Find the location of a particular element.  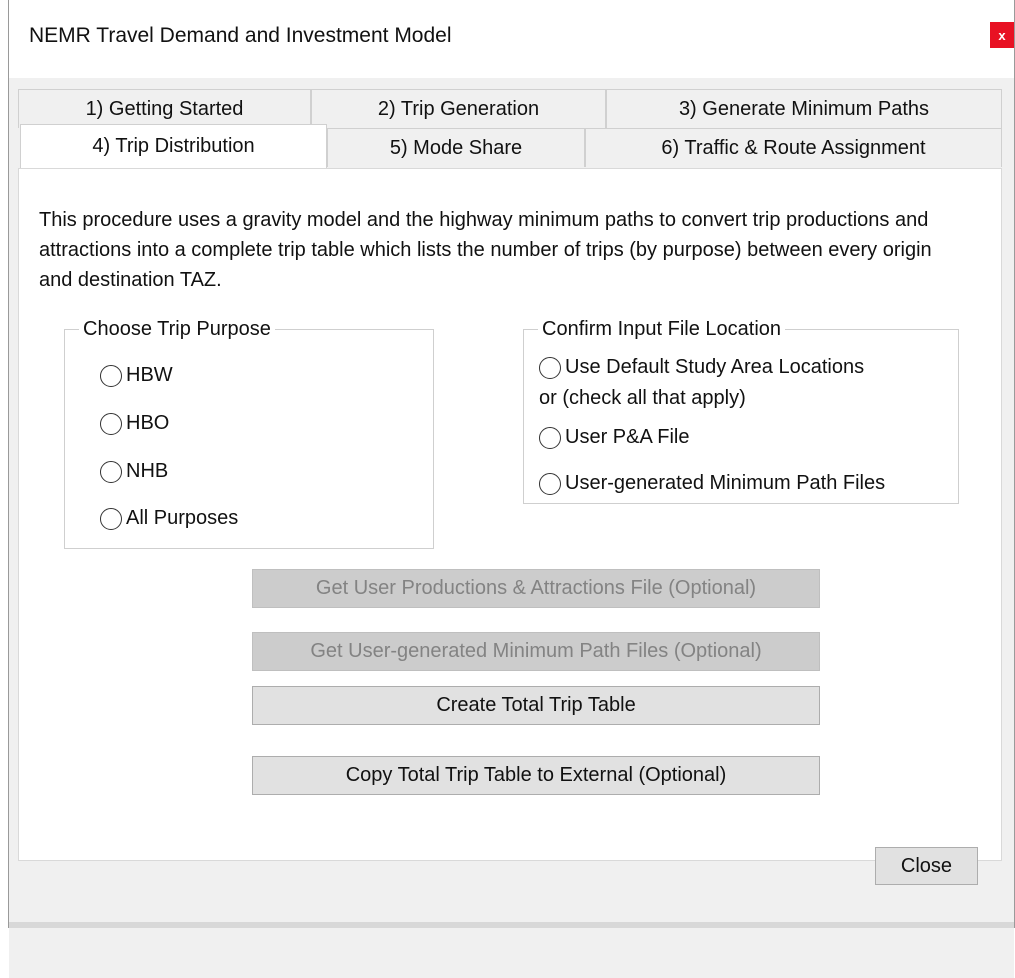

tab-generate-minimum-paths: 3) Generate Minimum Paths is located at coordinates (804, 108).